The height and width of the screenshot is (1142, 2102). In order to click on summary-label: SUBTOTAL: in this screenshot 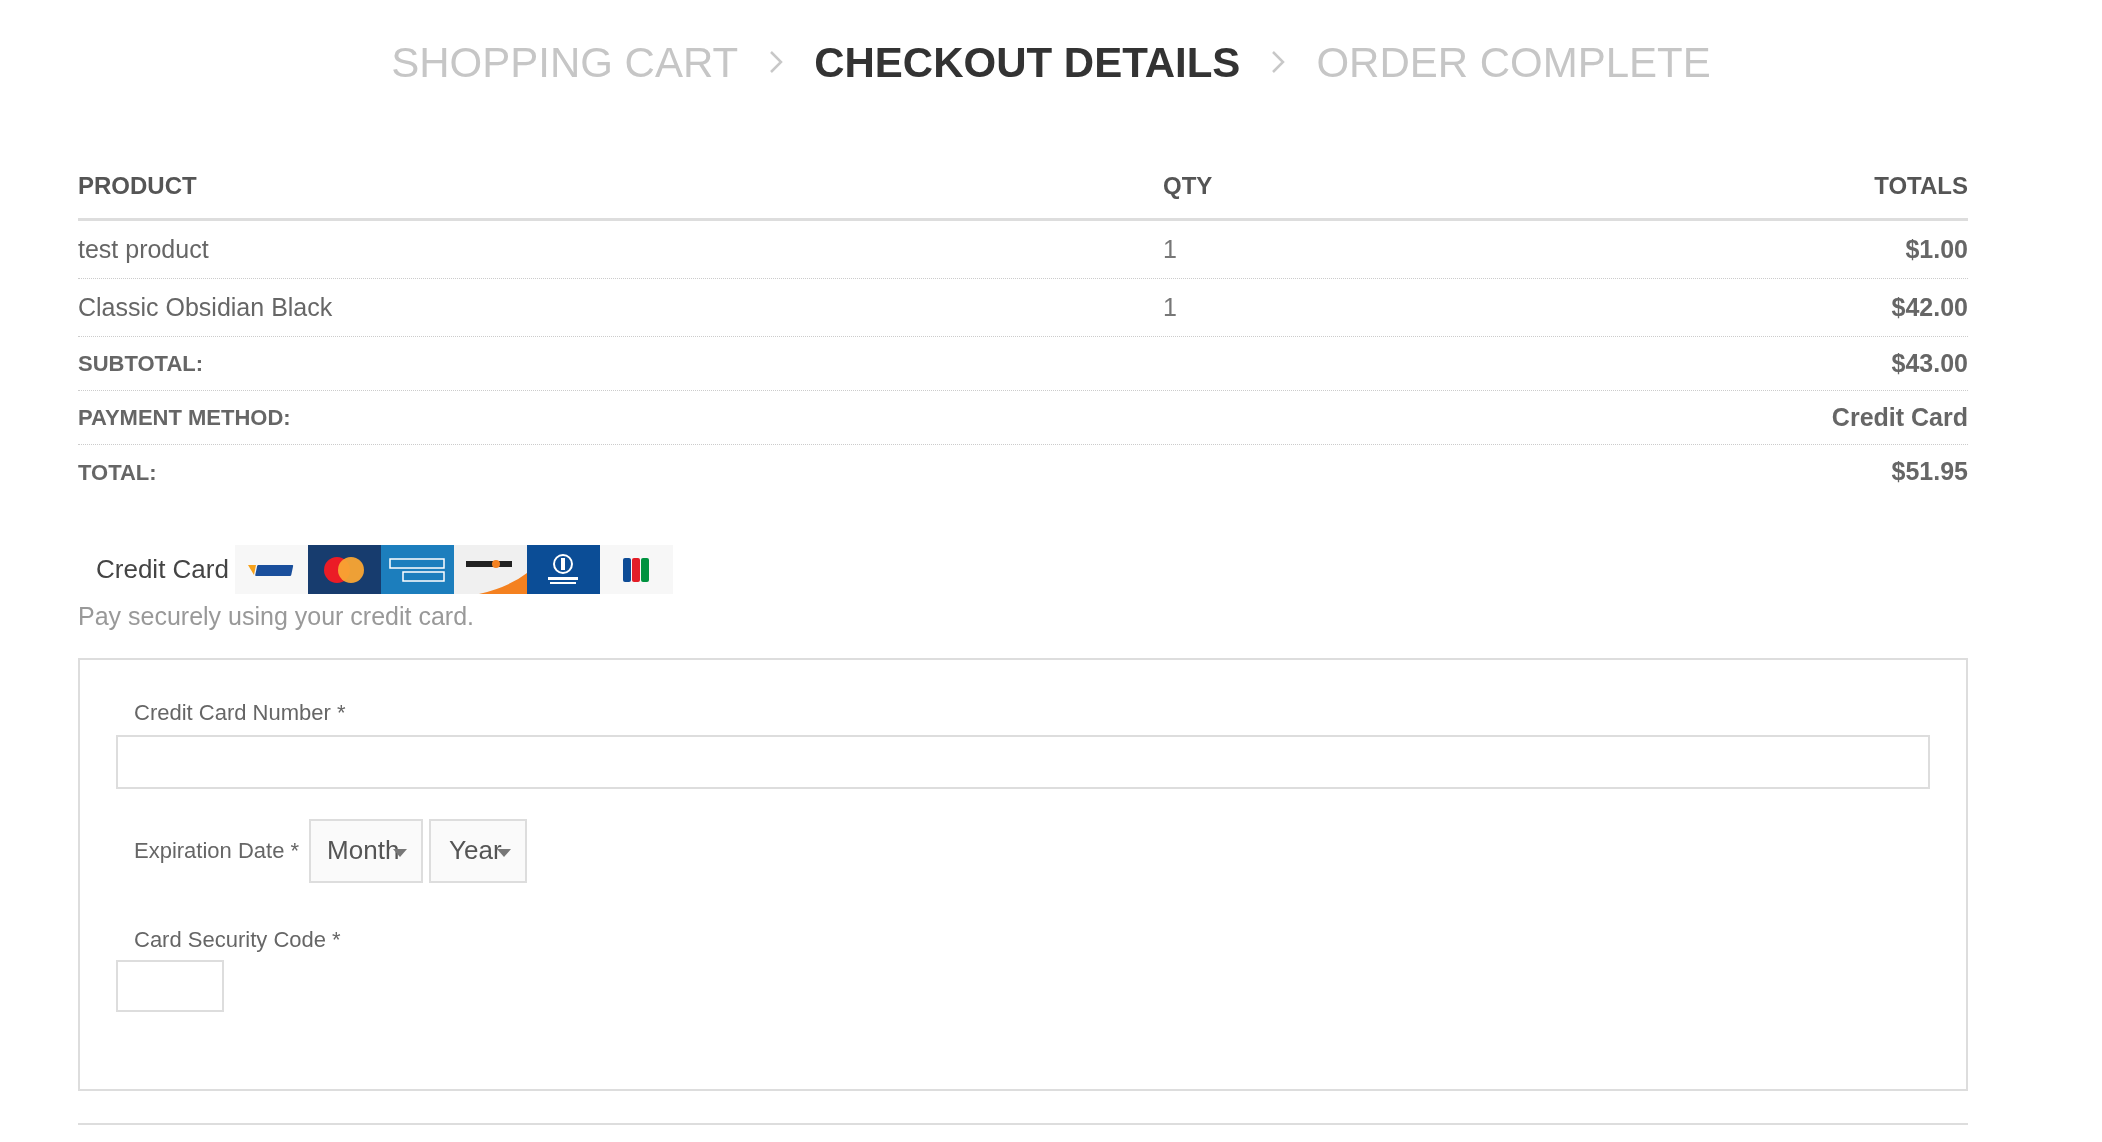, I will do `click(141, 364)`.